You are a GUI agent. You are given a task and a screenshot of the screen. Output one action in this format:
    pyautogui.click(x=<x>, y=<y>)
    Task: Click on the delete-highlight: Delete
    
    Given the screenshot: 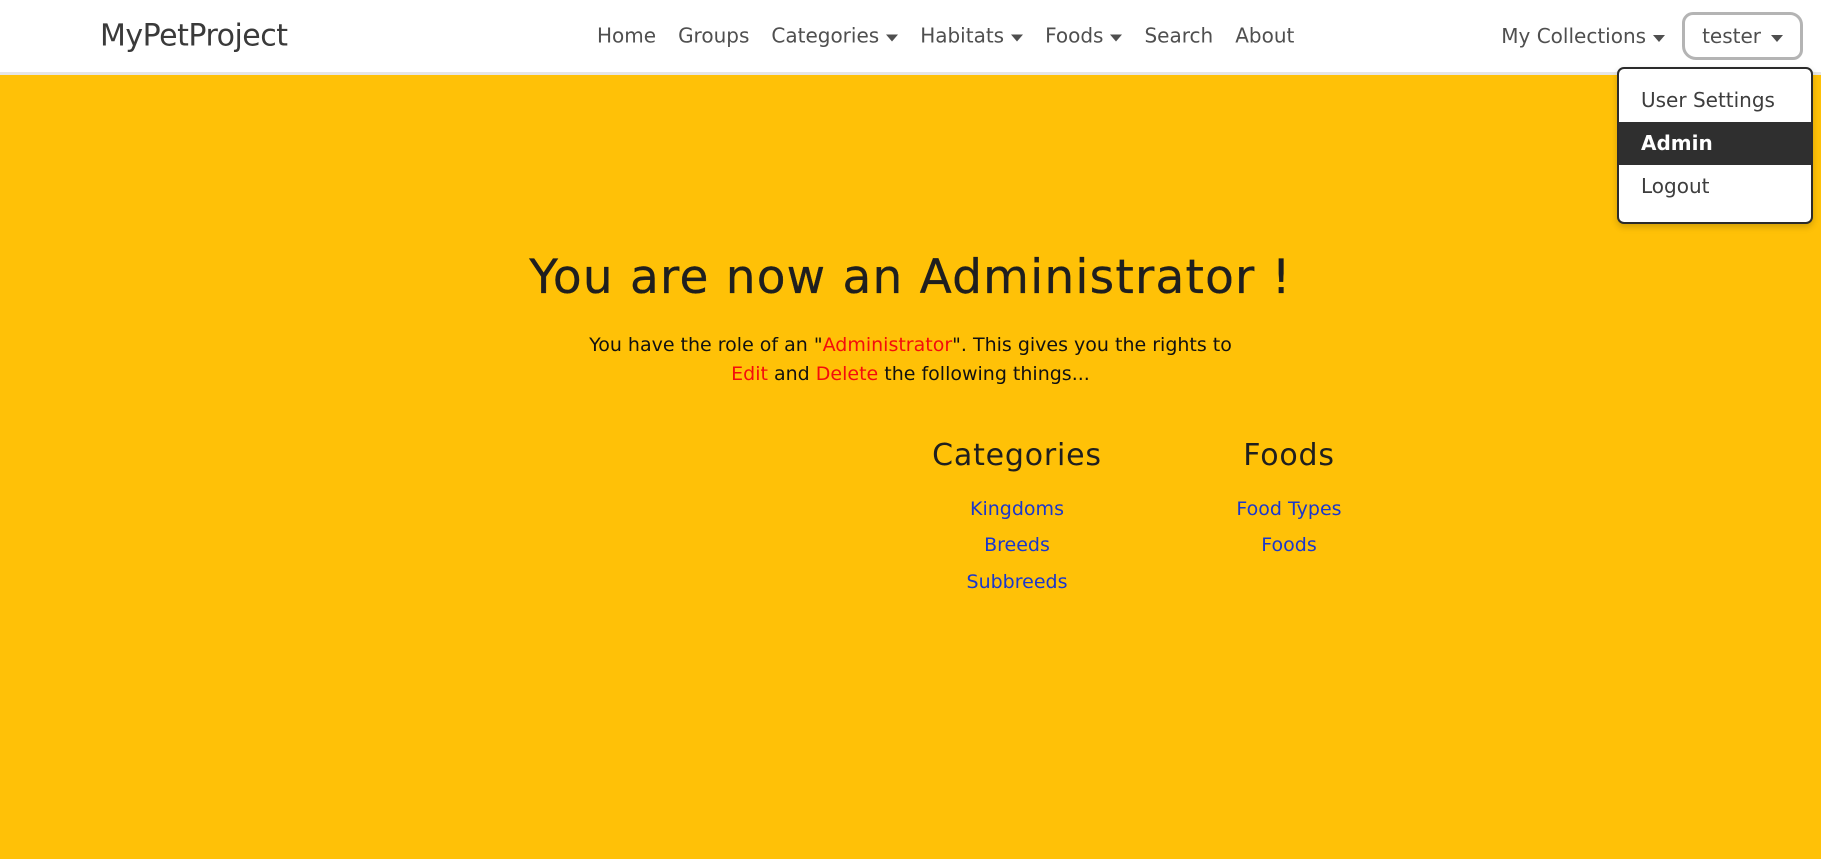 What is the action you would take?
    pyautogui.click(x=847, y=374)
    